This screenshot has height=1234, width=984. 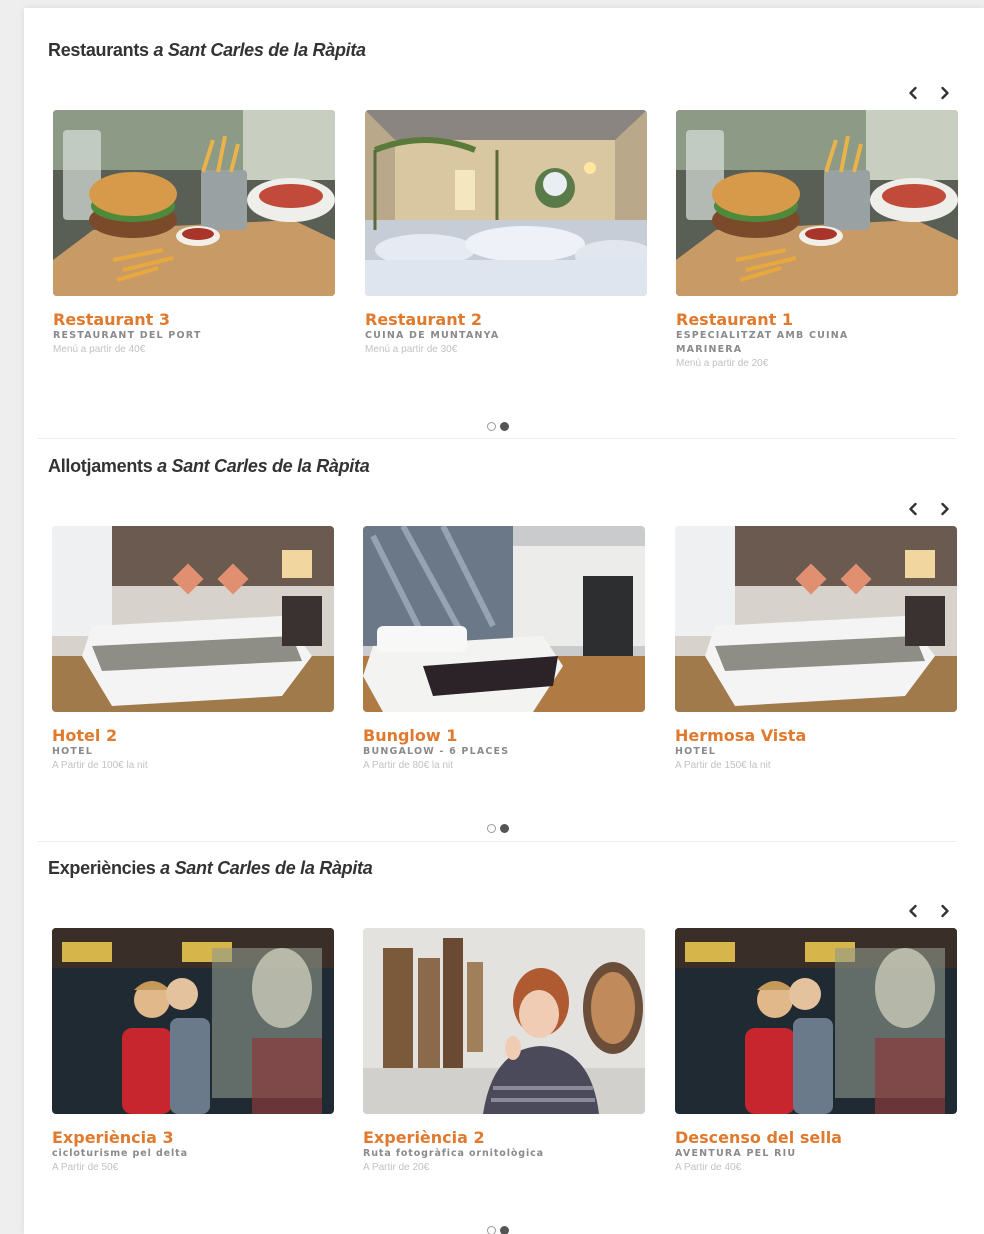 I want to click on section-title-category: Restaurants, so click(x=98, y=50).